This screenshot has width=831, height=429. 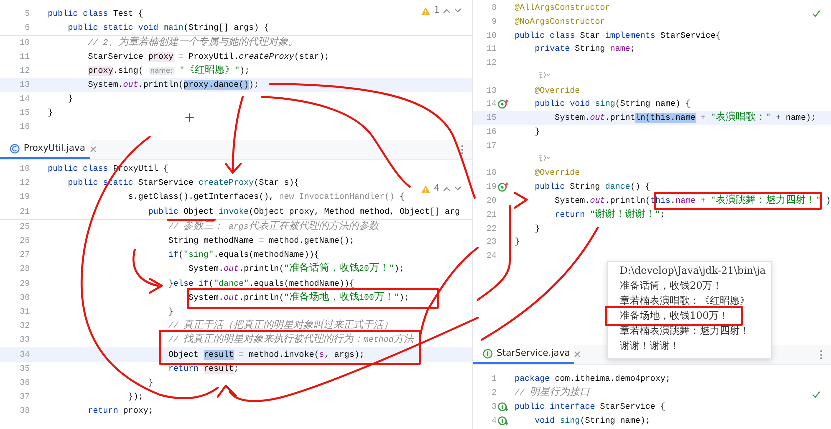 What do you see at coordinates (491, 257) in the screenshot?
I see `line-number: 24` at bounding box center [491, 257].